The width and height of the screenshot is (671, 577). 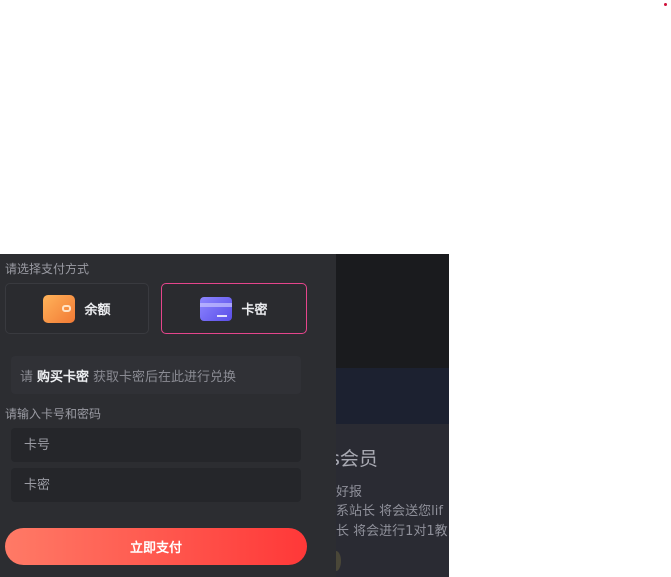 I want to click on payment-method-label: 请选择支付方式, so click(x=47, y=269).